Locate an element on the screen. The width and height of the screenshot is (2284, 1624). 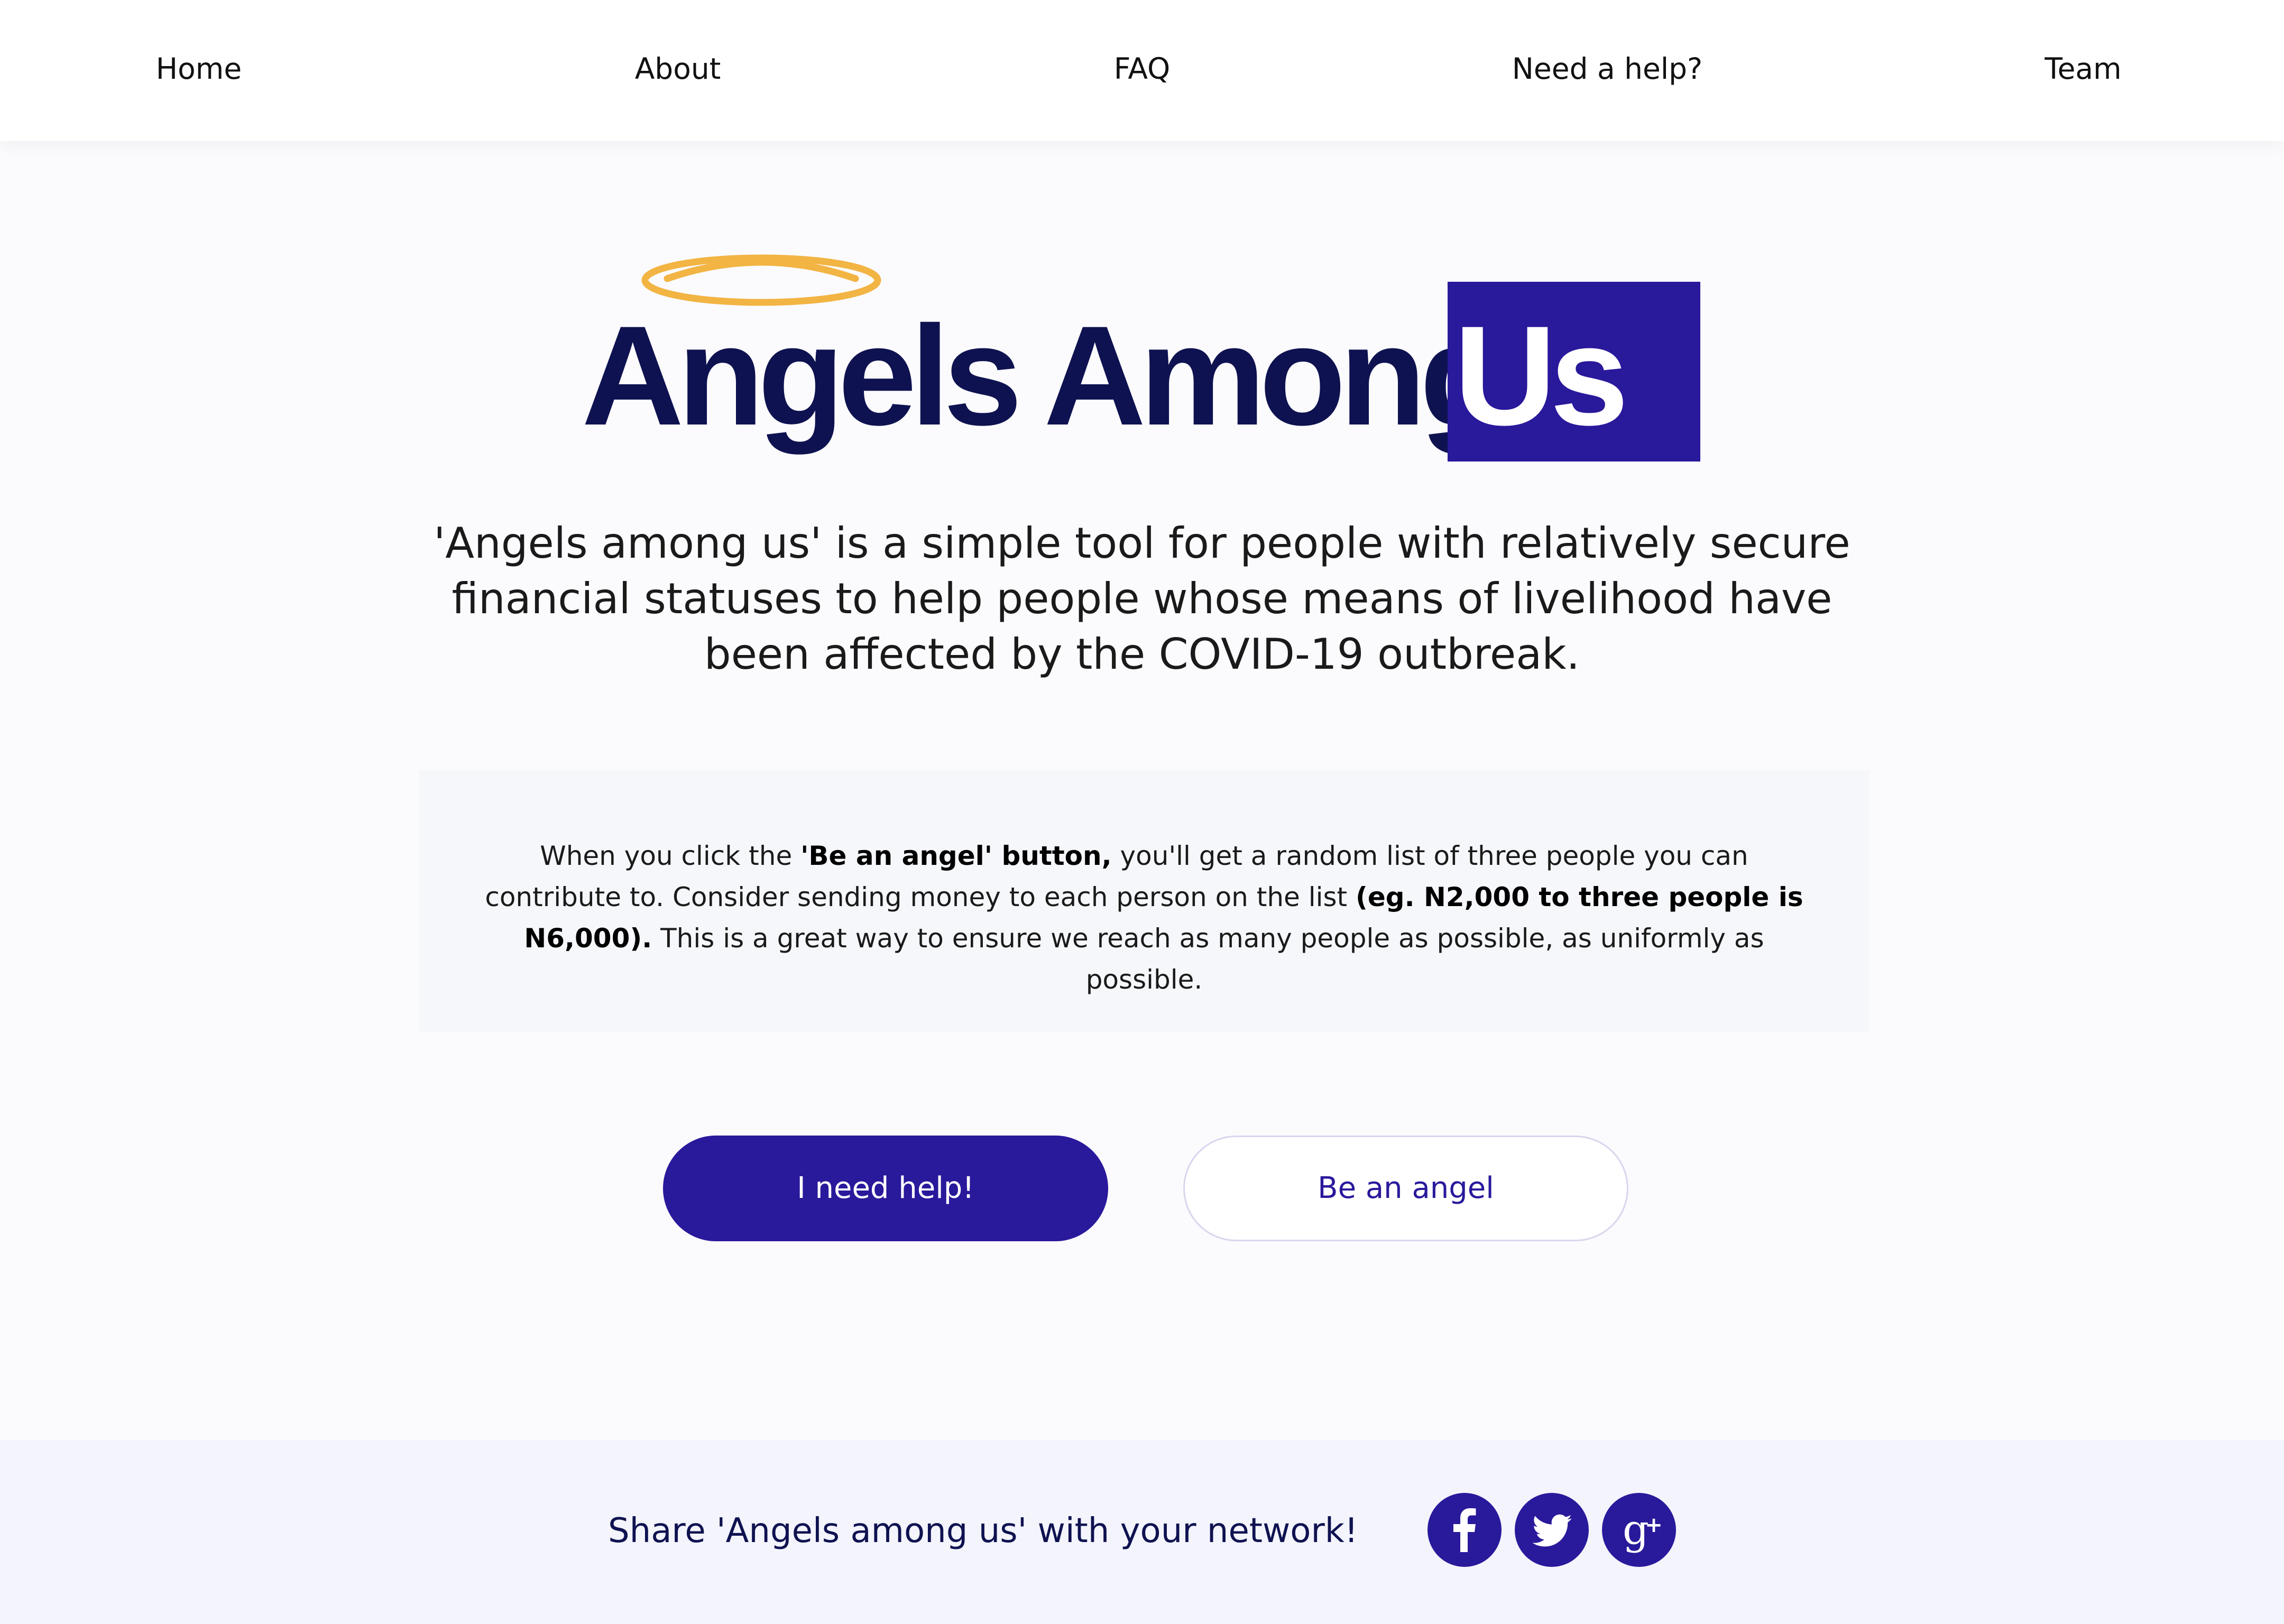
facebook-icon is located at coordinates (1464, 1530).